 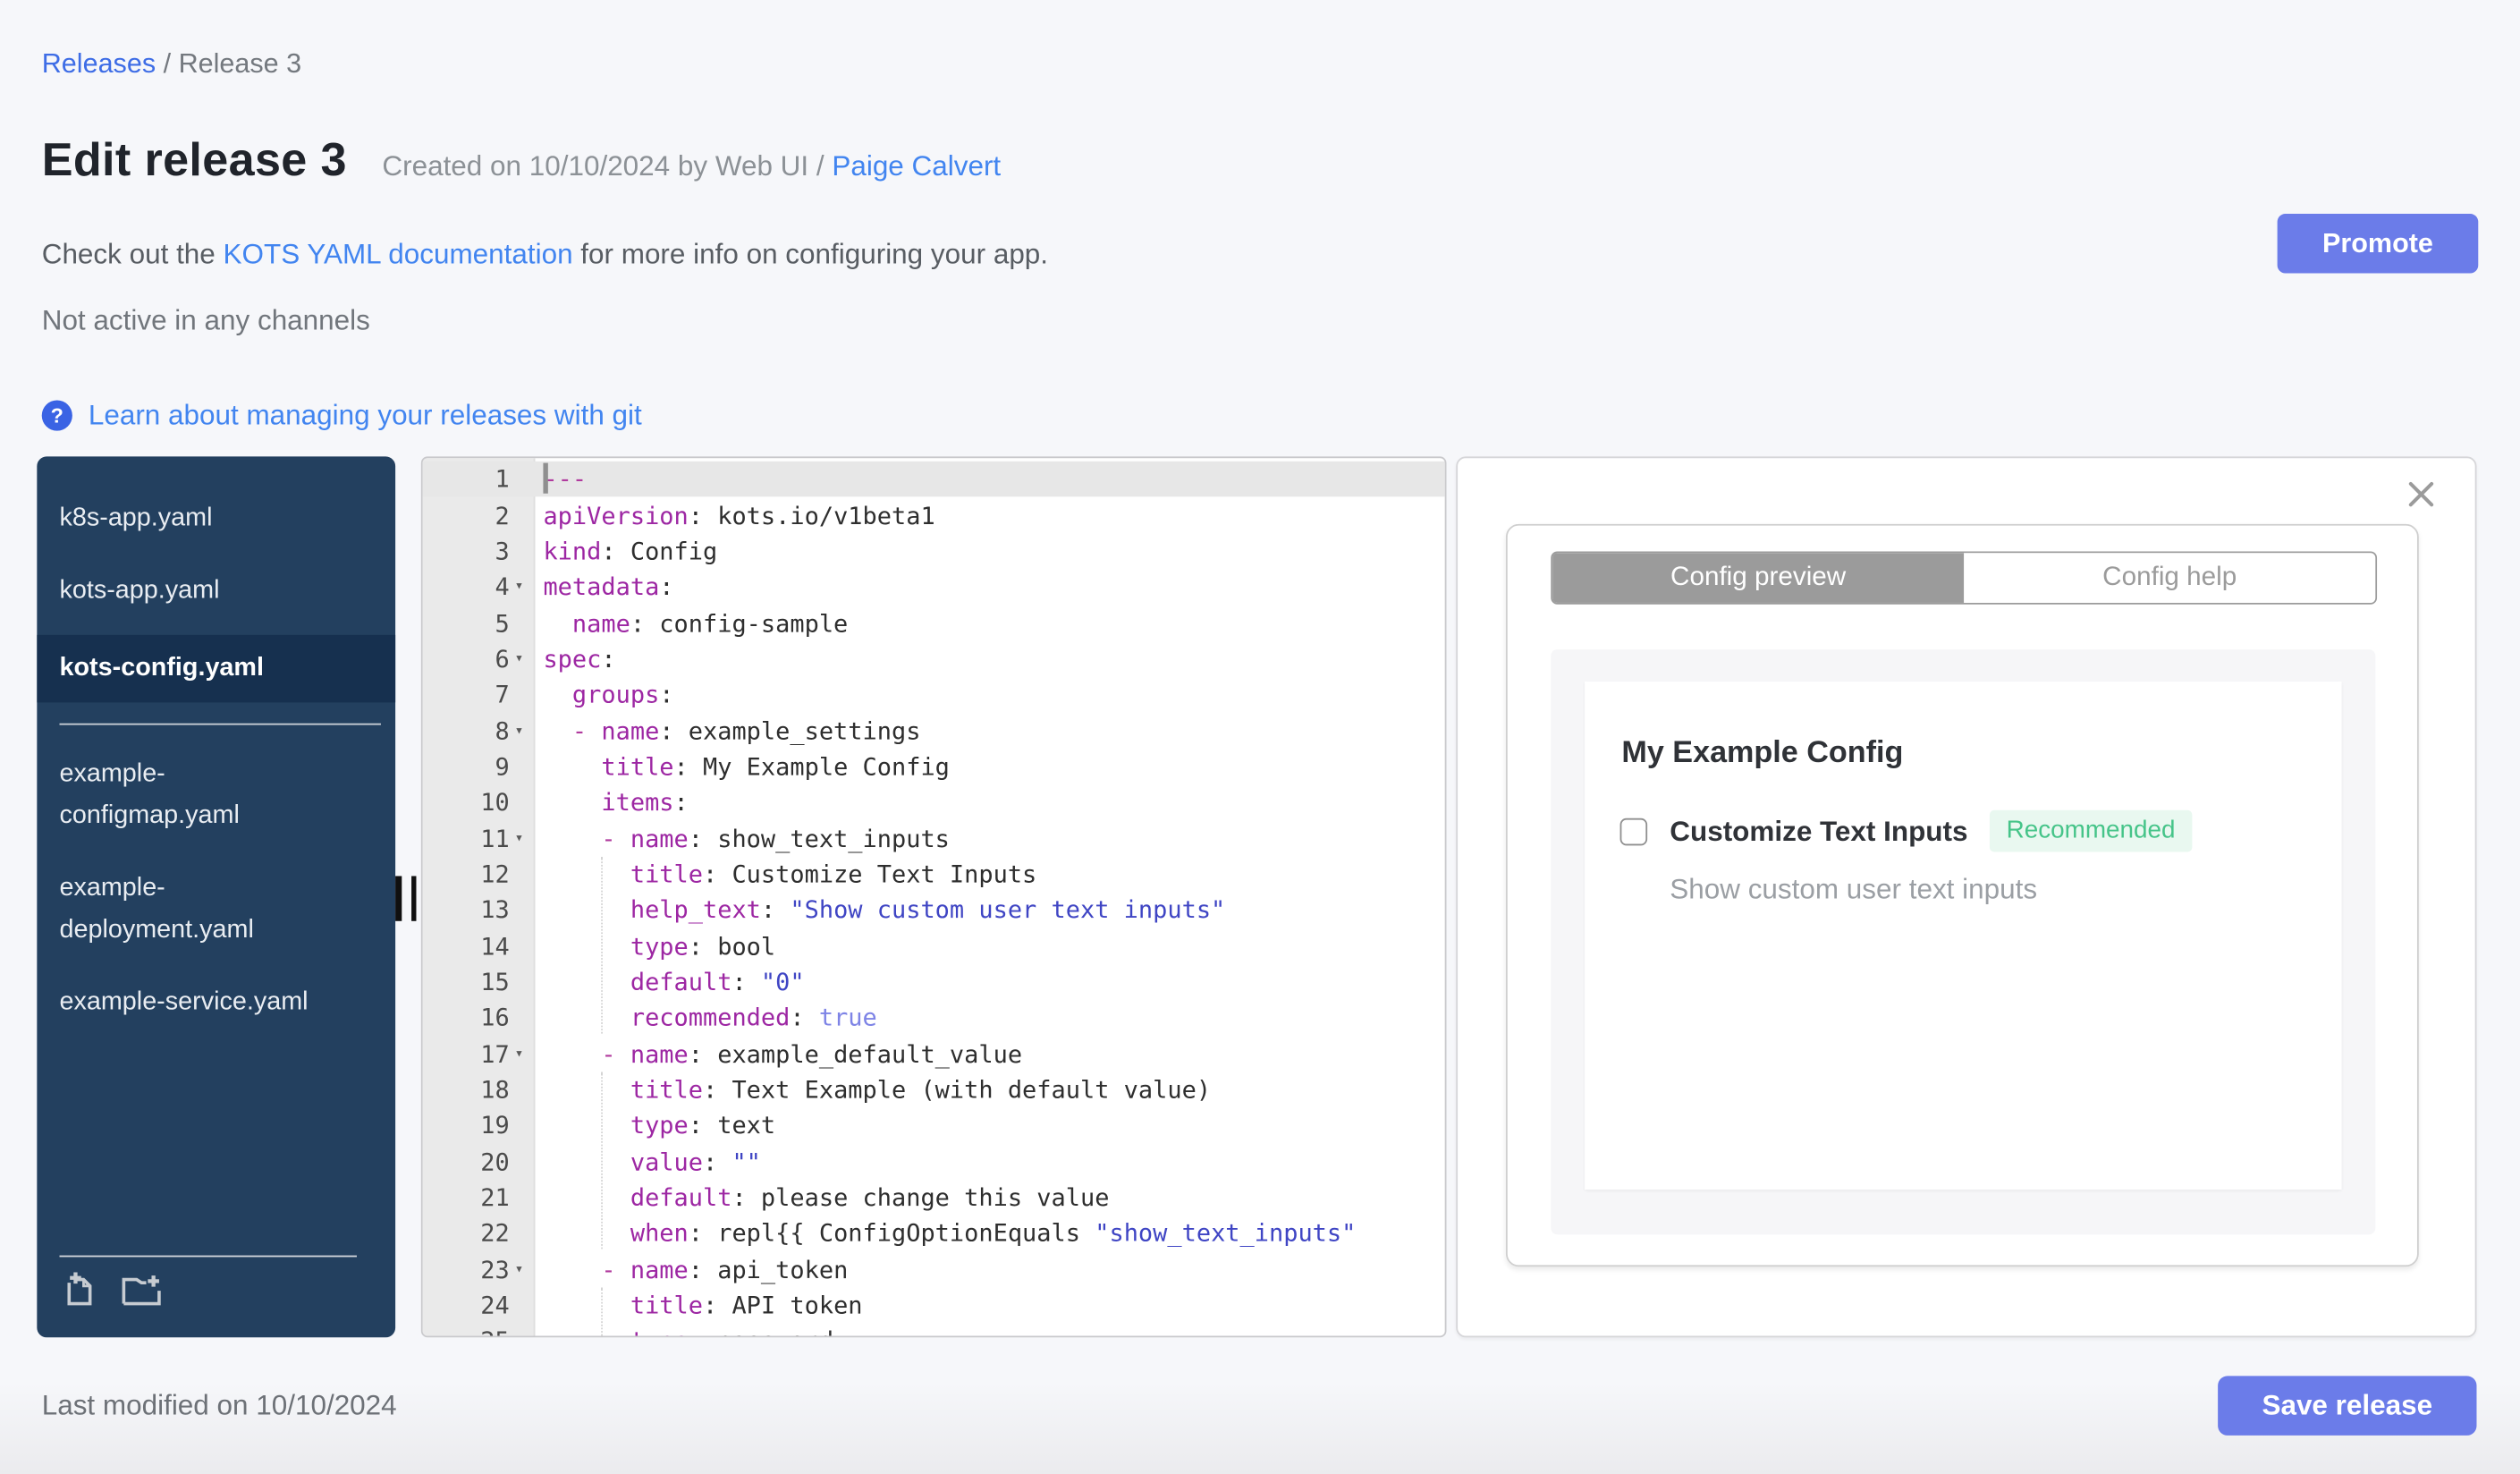 I want to click on code-line-24: 24 title: API token, so click(x=934, y=1305).